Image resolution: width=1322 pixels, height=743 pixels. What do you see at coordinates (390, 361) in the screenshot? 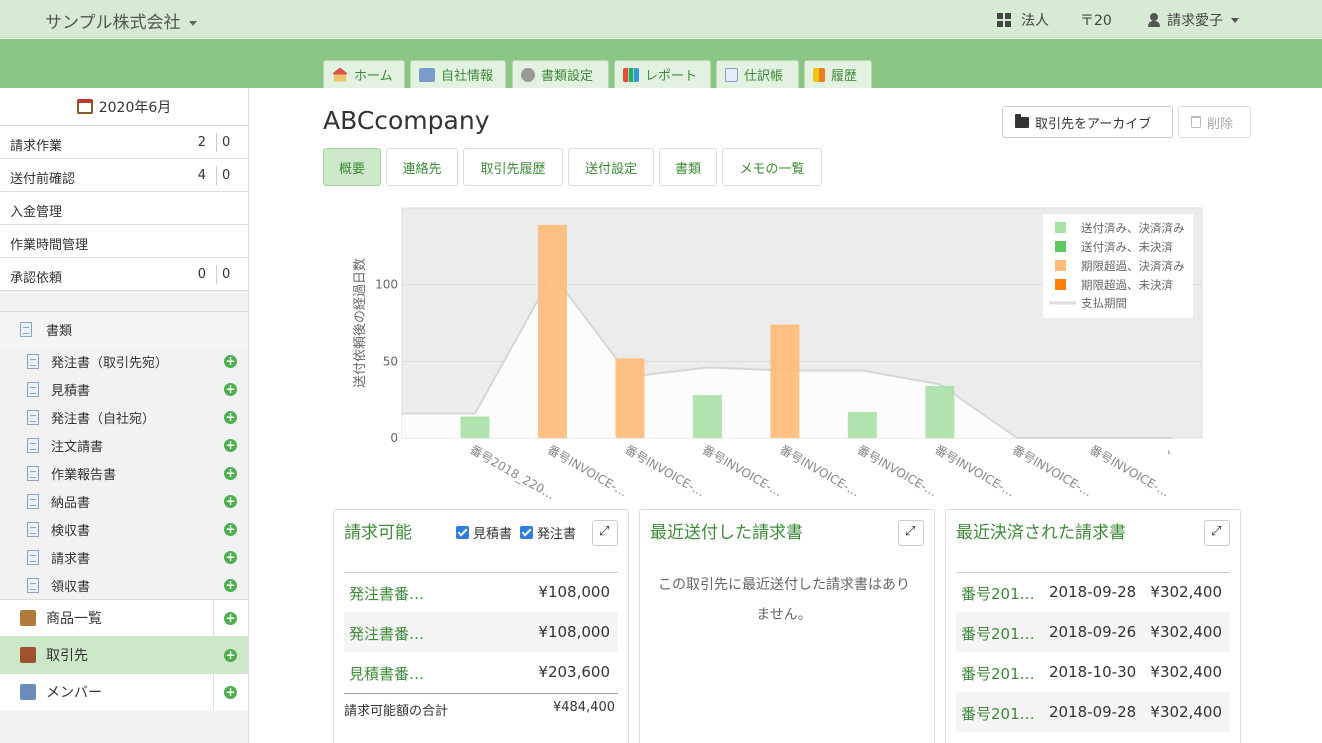
I see `y-tick-label: 50` at bounding box center [390, 361].